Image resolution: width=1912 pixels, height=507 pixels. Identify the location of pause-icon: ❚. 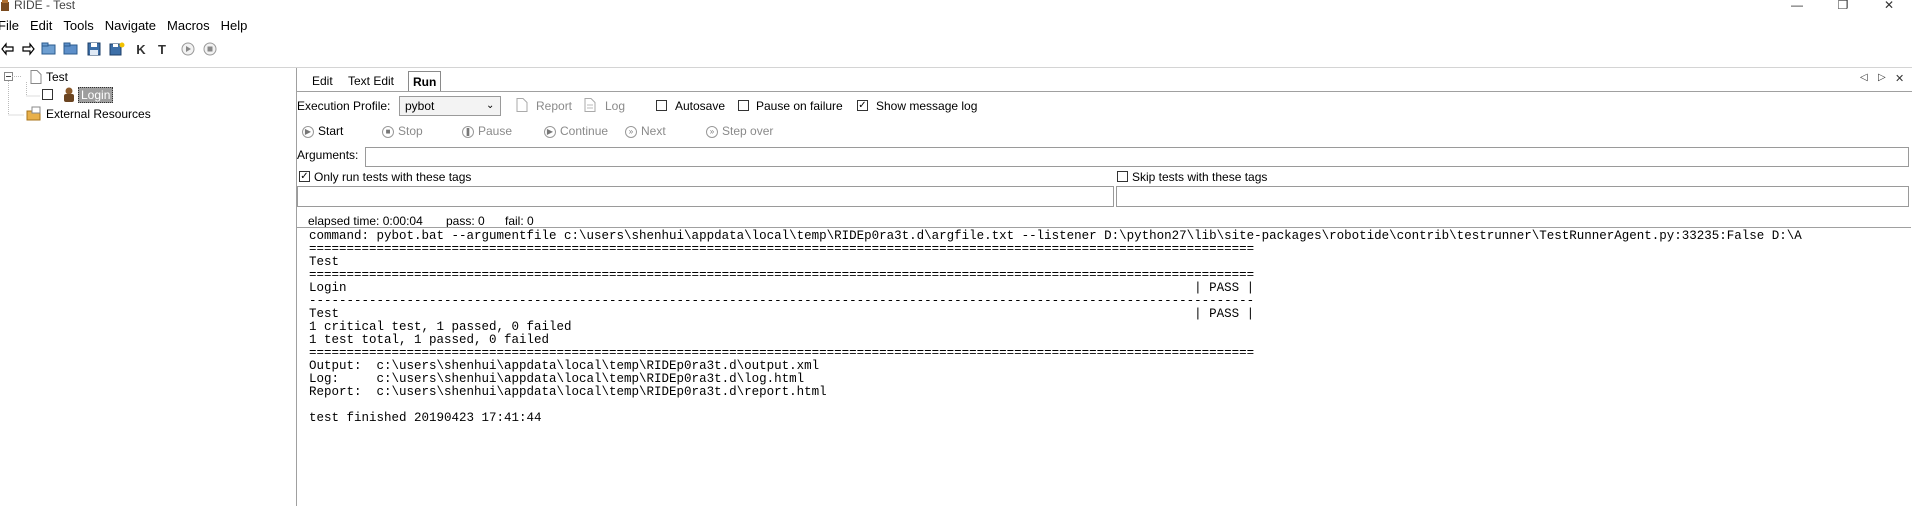
(468, 131).